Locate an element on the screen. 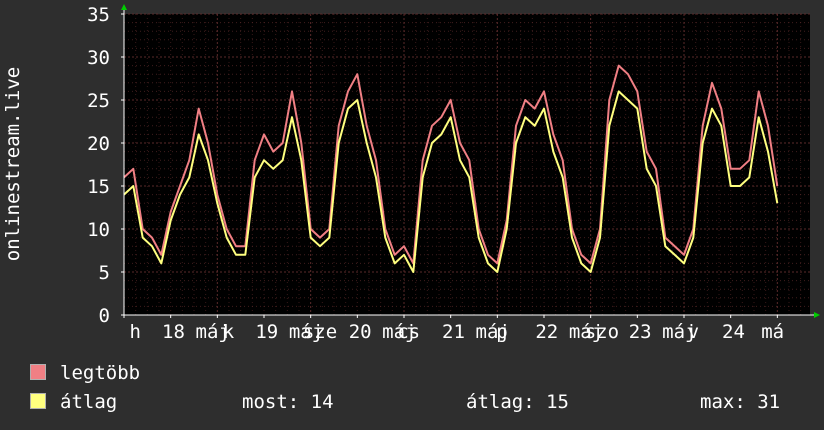 This screenshot has height=430, width=824. x-tick-label: 24 is located at coordinates (733, 332).